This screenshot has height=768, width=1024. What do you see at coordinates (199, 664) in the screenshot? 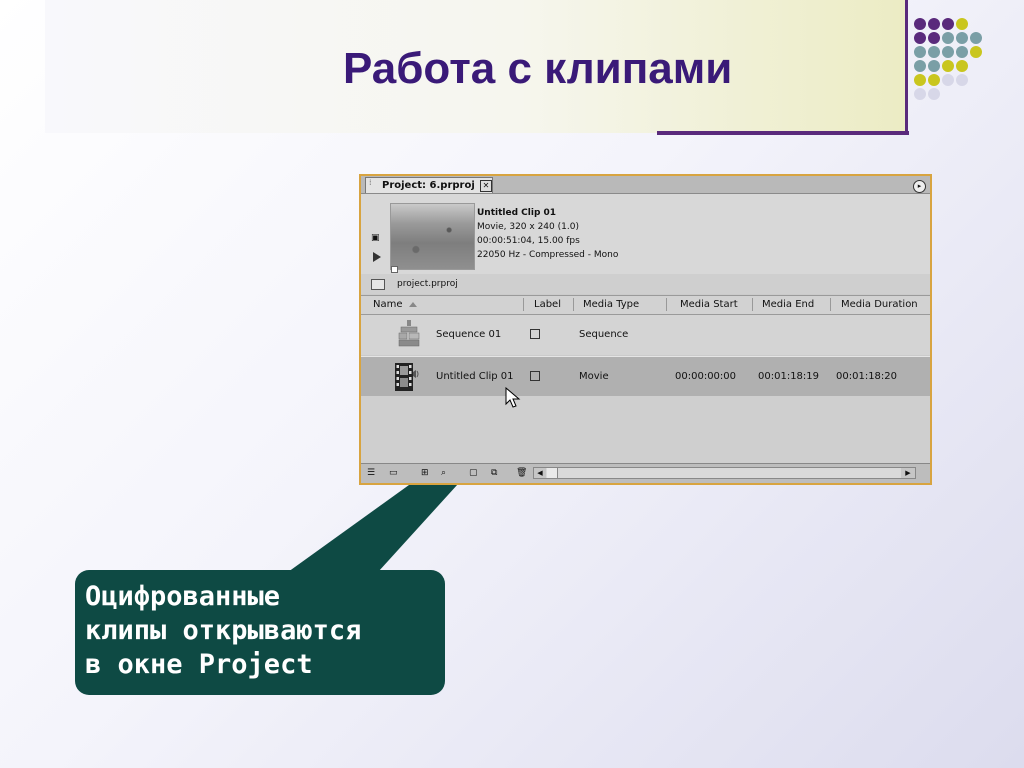
I see `callout-line: в окне Project` at bounding box center [199, 664].